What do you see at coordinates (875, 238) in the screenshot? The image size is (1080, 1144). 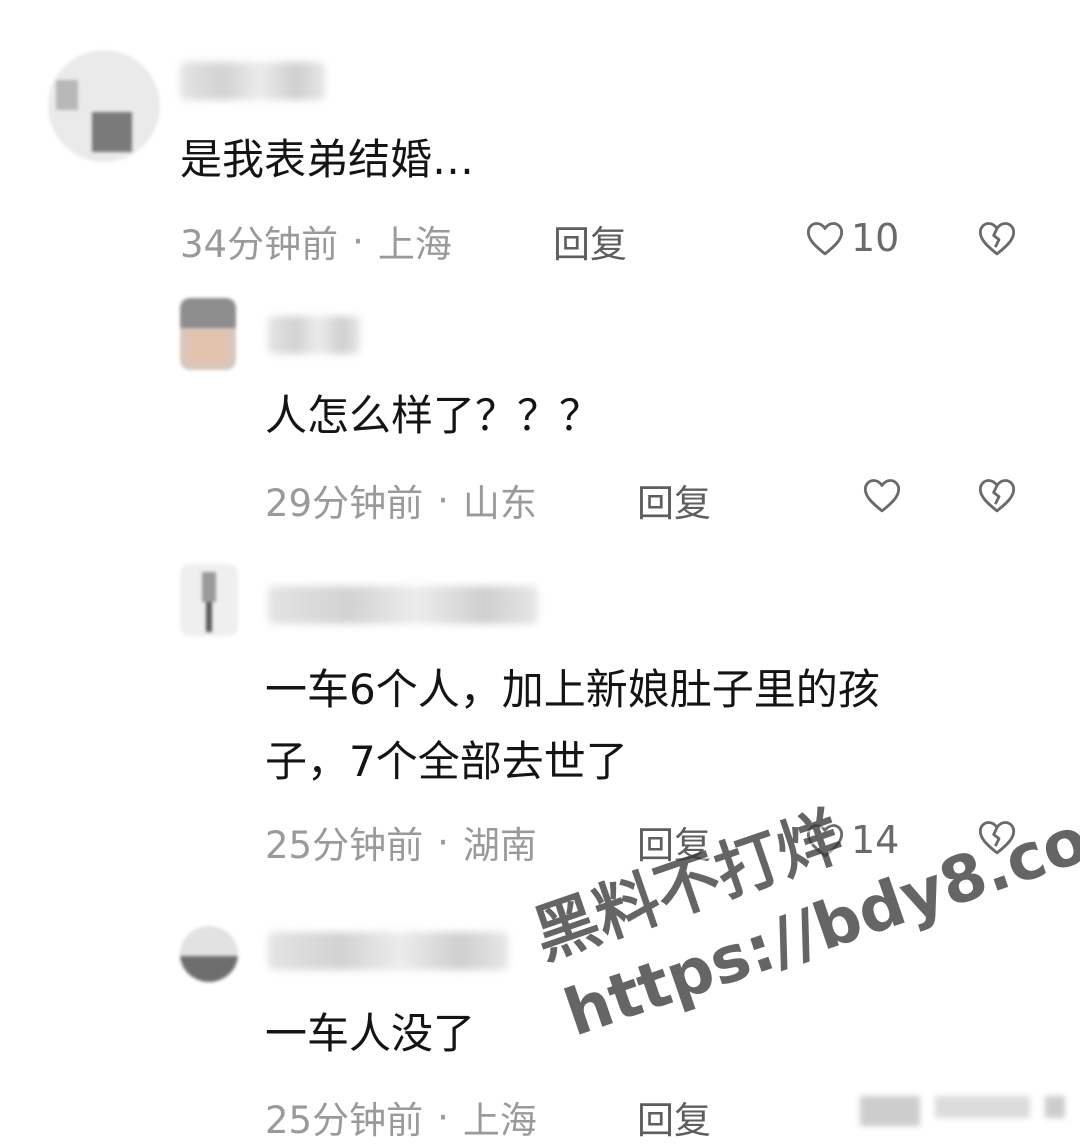 I see `like-count: 10` at bounding box center [875, 238].